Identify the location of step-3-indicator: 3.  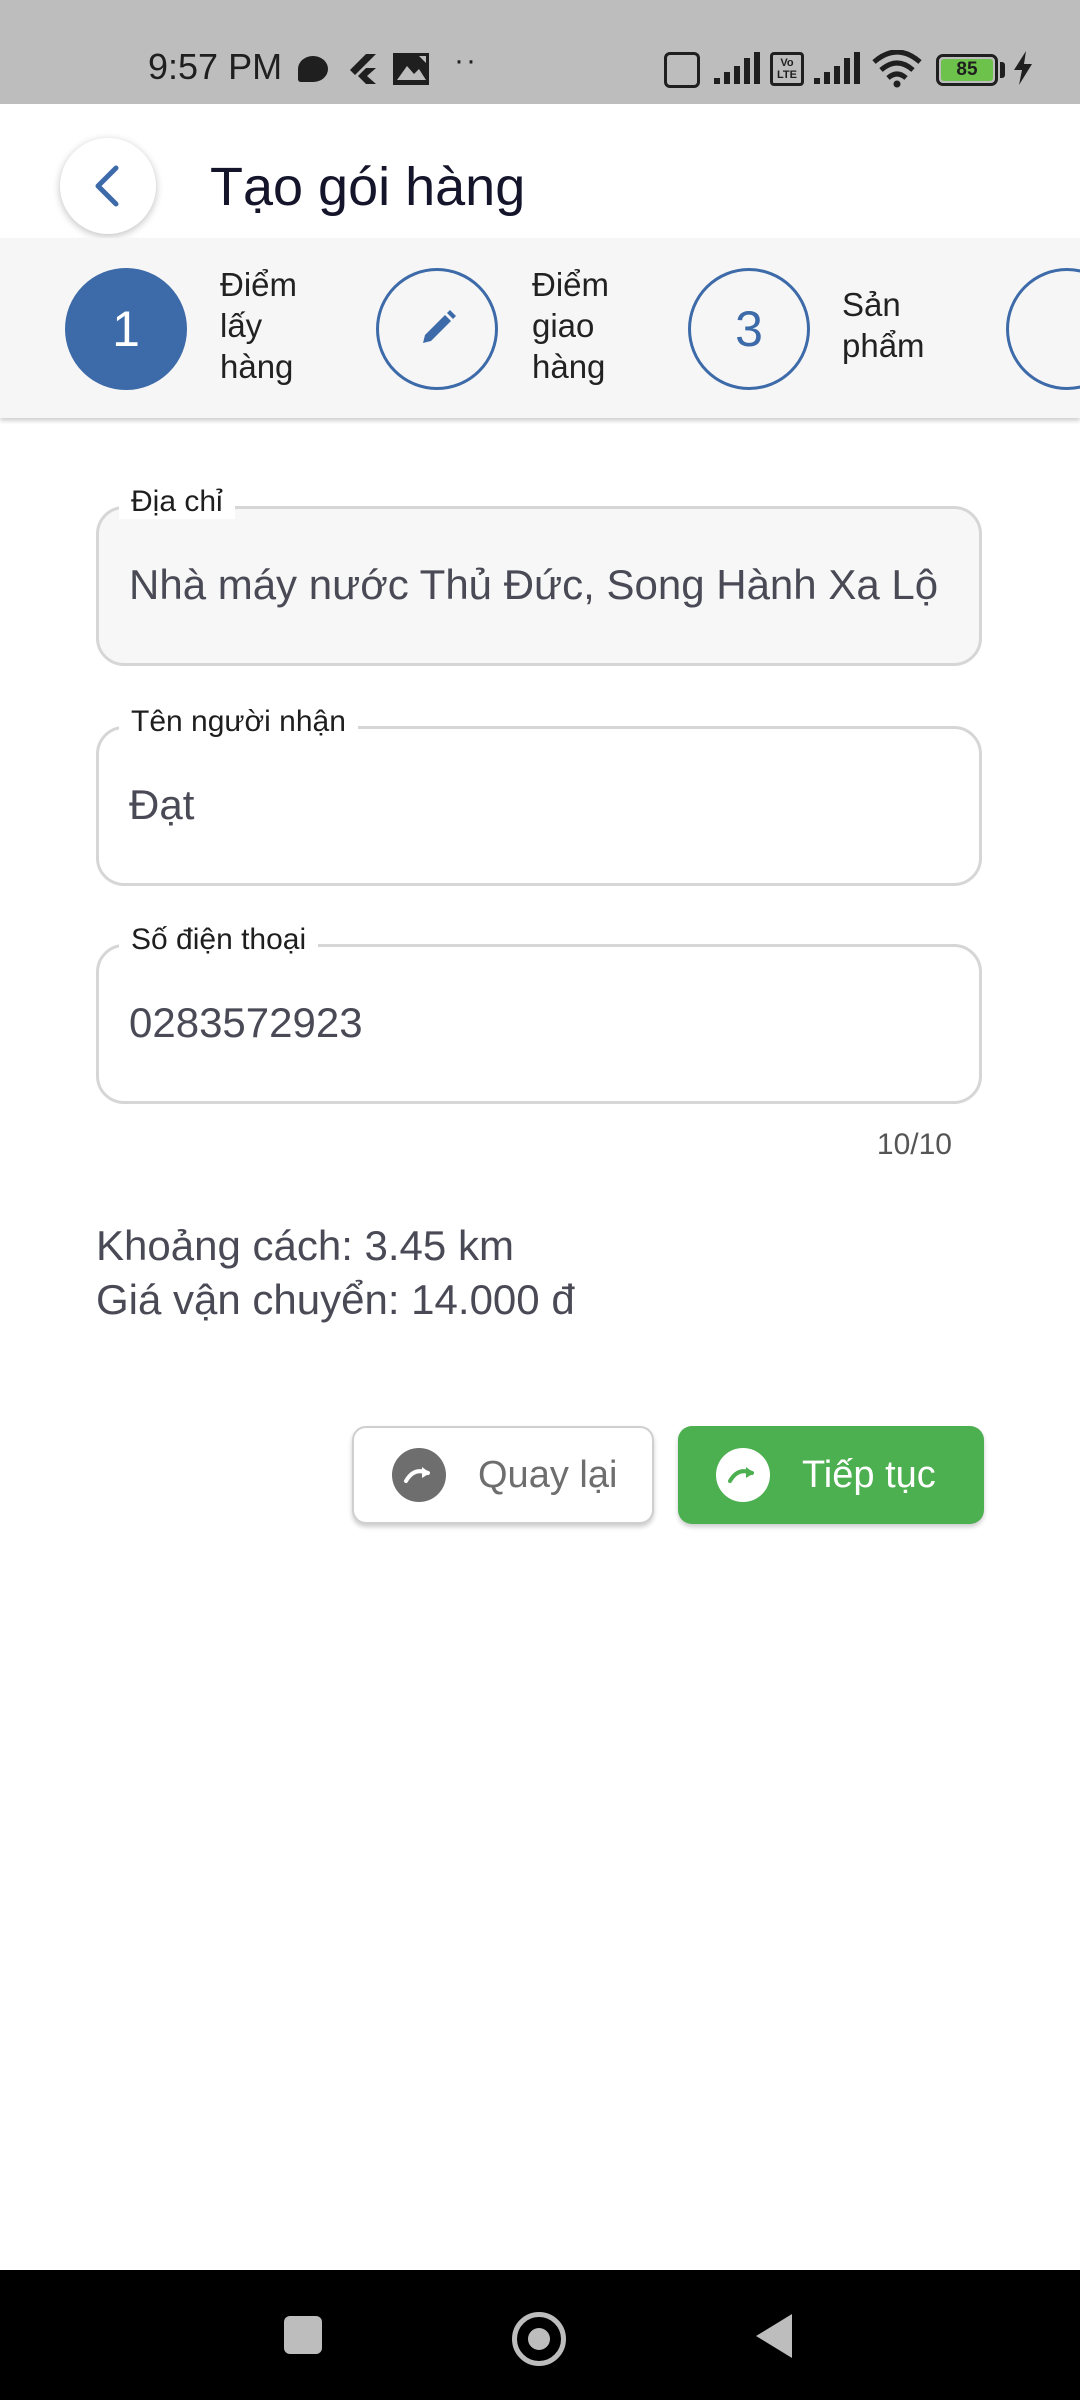
(749, 329).